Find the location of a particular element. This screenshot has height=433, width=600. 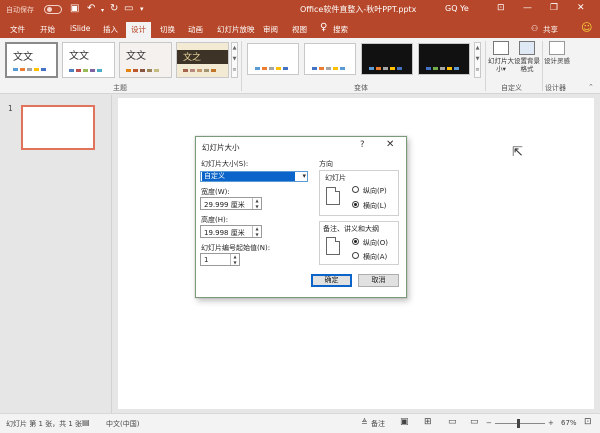

width-input: 29.999 厘米 ▲ ▼ is located at coordinates (231, 203).